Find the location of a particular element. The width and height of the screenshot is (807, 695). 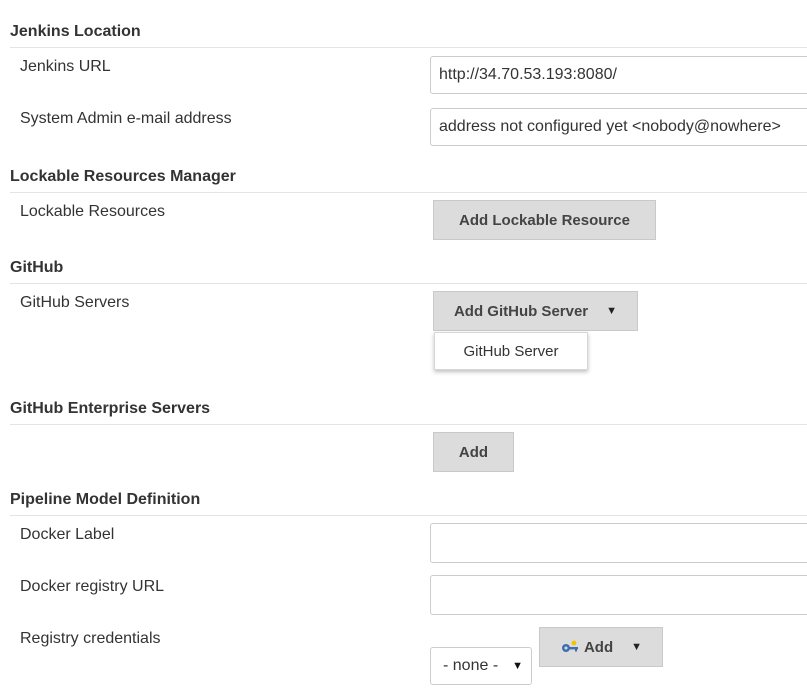

add-lockable-resource-button: Add Lockable Resource is located at coordinates (544, 220).